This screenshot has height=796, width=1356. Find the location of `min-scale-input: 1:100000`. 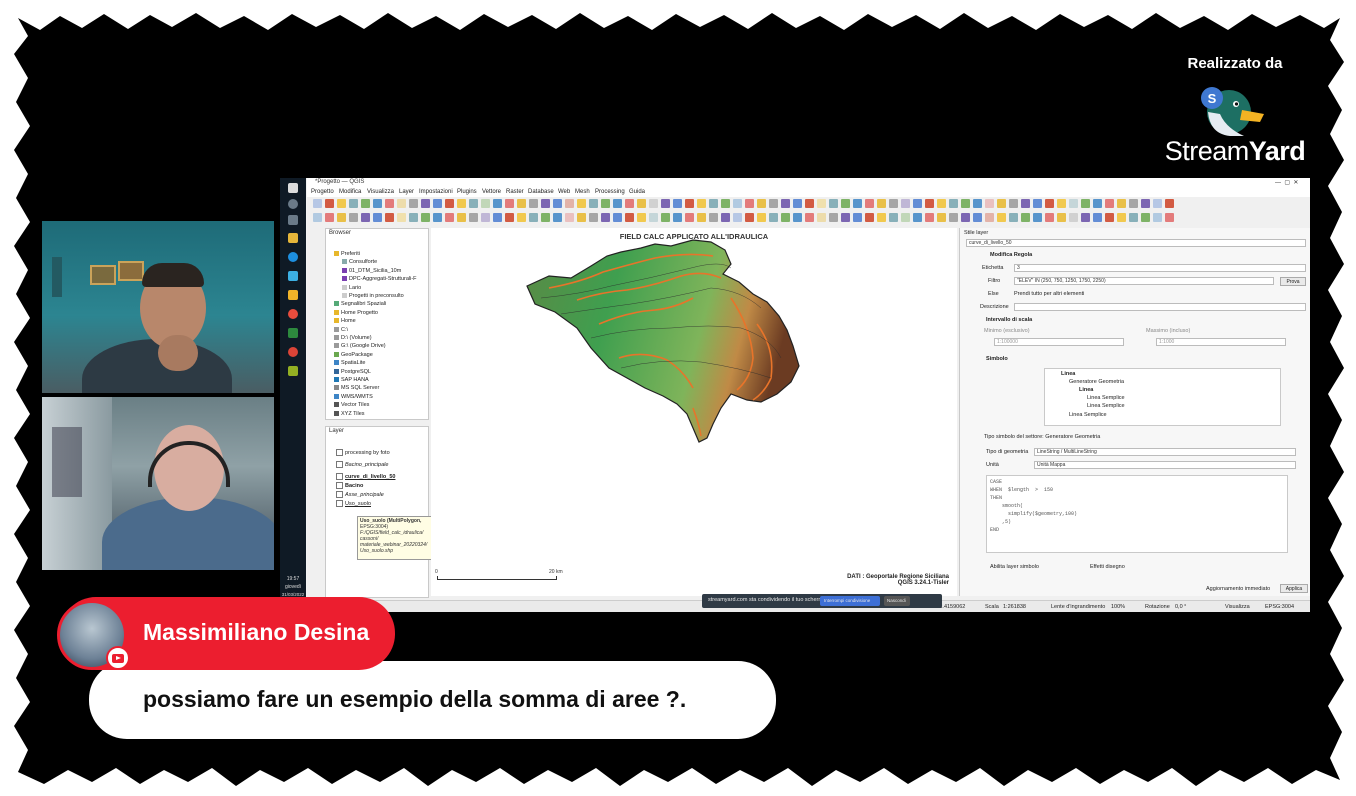

min-scale-input: 1:100000 is located at coordinates (1059, 342).